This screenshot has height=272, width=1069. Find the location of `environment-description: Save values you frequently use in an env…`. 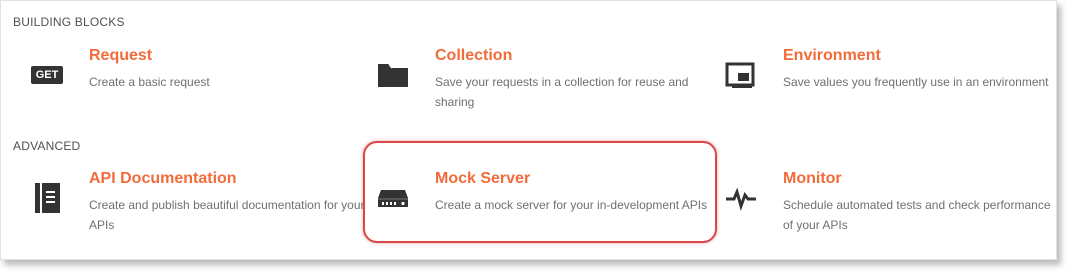

environment-description: Save values you frequently use in an env… is located at coordinates (916, 82).